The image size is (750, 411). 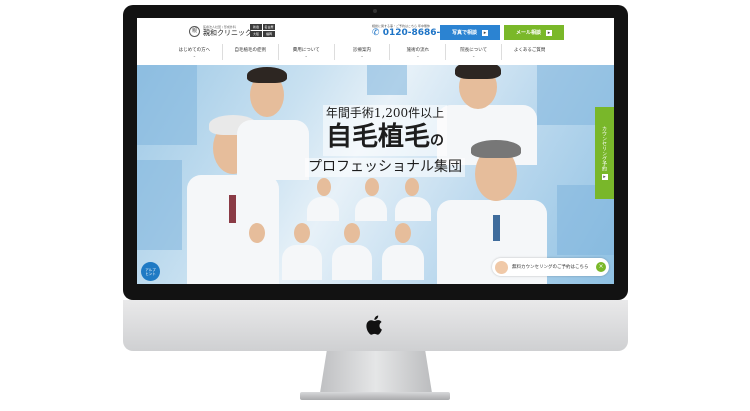 I want to click on headline-suffix: の, so click(x=437, y=141).